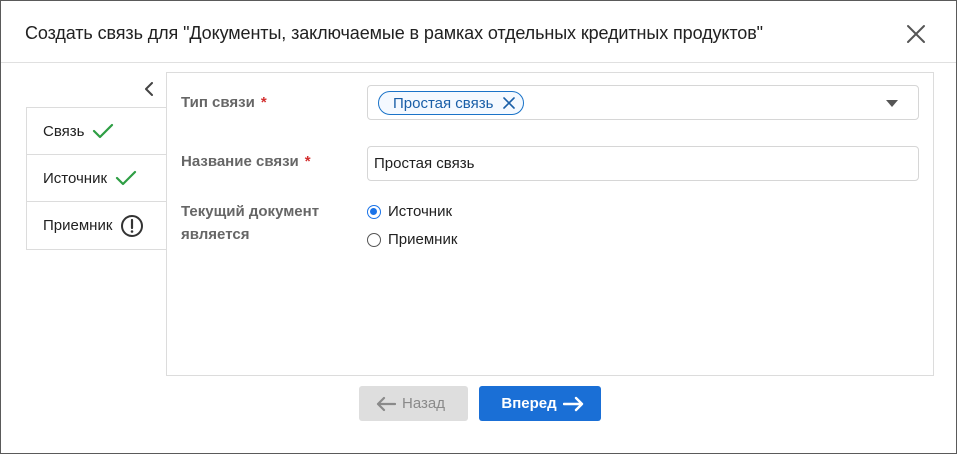 Image resolution: width=957 pixels, height=454 pixels. I want to click on chevron-left-icon, so click(149, 89).